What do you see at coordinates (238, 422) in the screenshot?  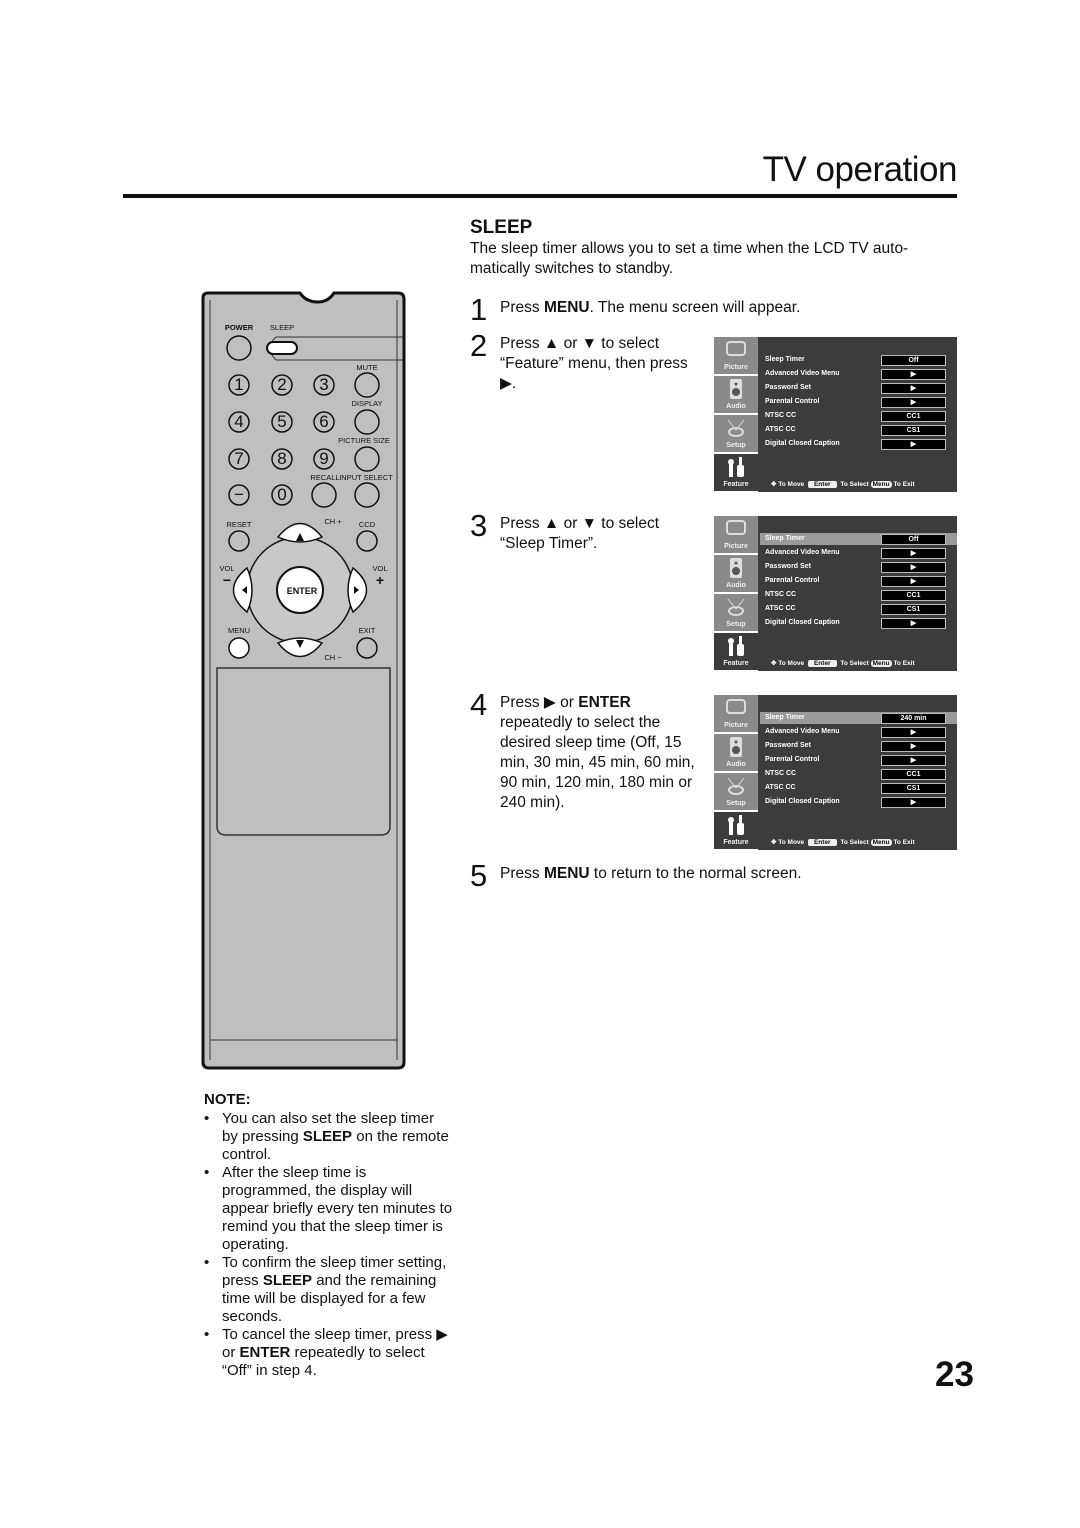 I see `digit-button: 4` at bounding box center [238, 422].